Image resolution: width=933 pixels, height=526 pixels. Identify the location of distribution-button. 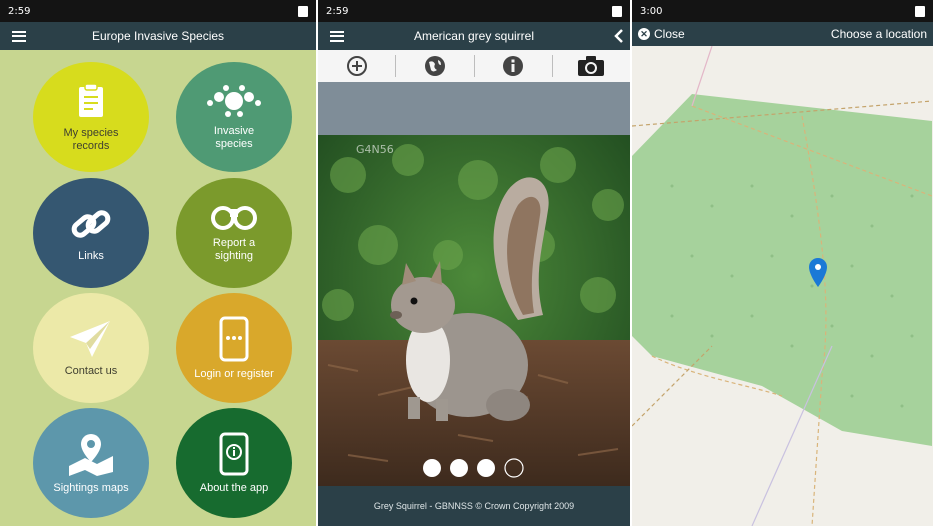
(434, 66).